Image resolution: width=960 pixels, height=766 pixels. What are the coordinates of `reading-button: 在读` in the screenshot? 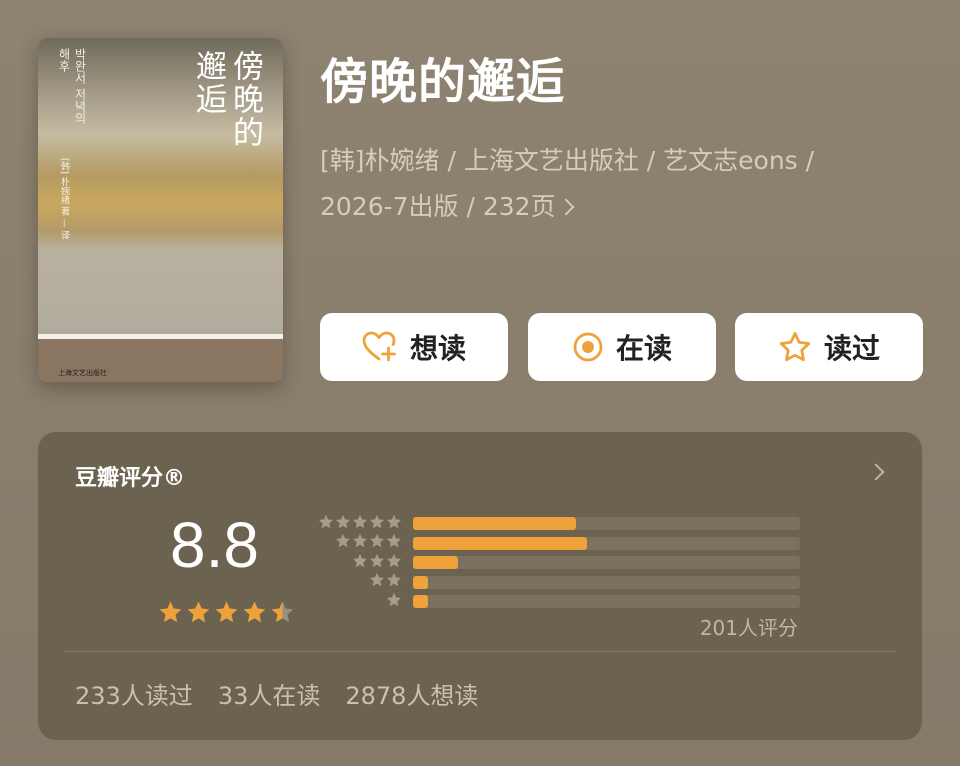 It's located at (622, 347).